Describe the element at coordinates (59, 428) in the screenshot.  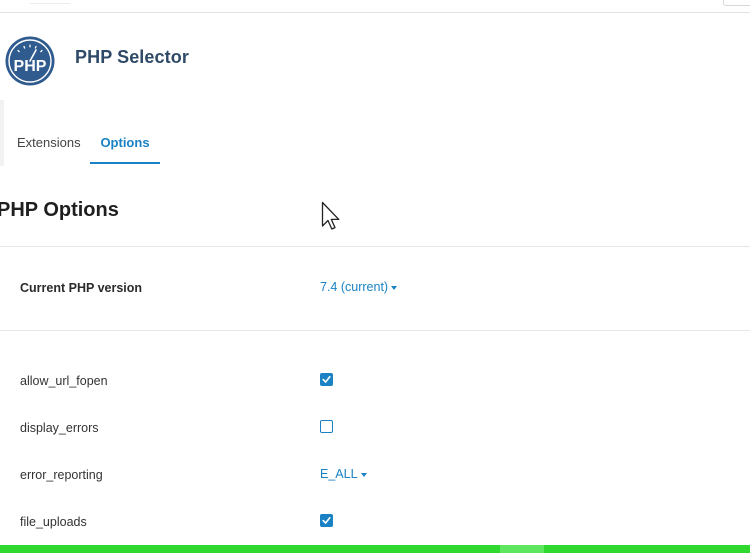
I see `option-label-display-errors: display_errors` at that location.